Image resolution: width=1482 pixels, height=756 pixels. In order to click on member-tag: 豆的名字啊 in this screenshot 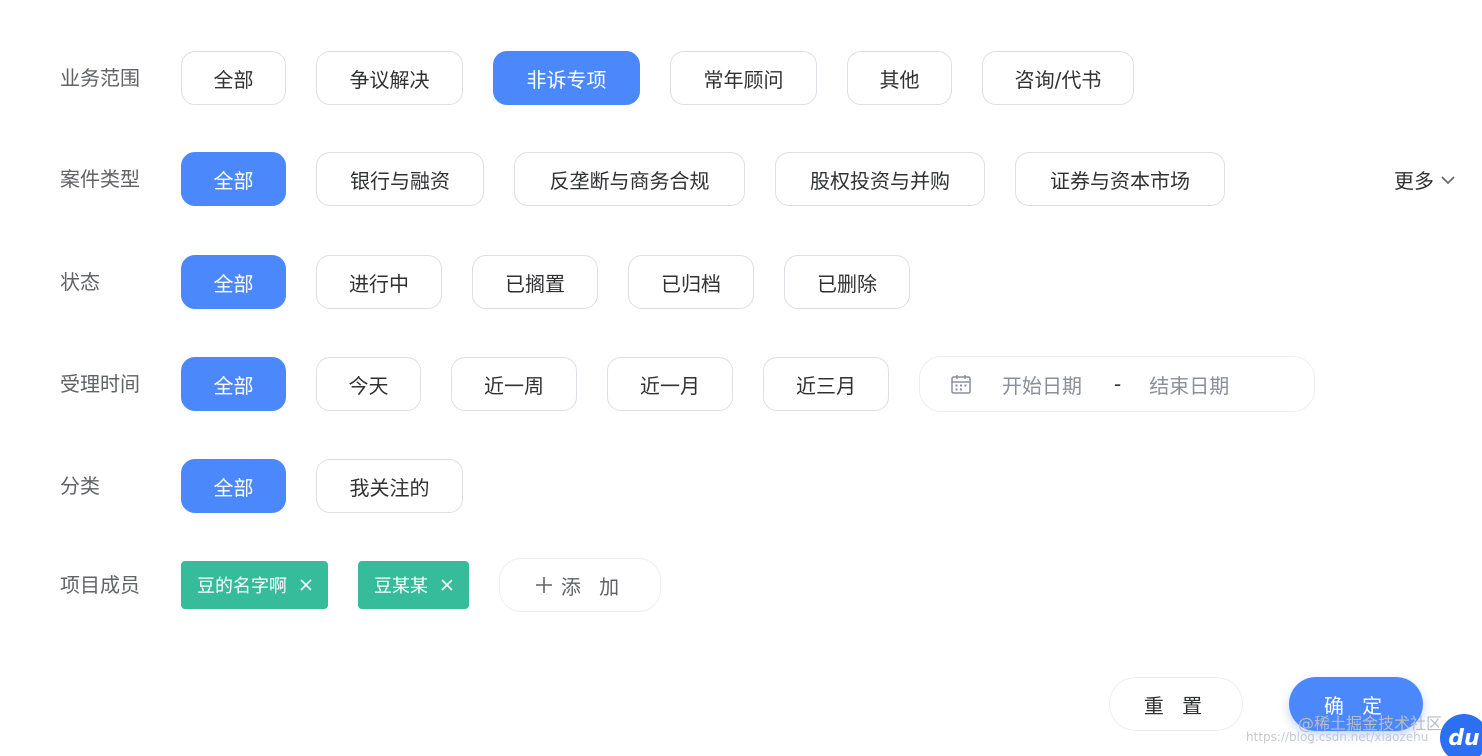, I will do `click(254, 585)`.